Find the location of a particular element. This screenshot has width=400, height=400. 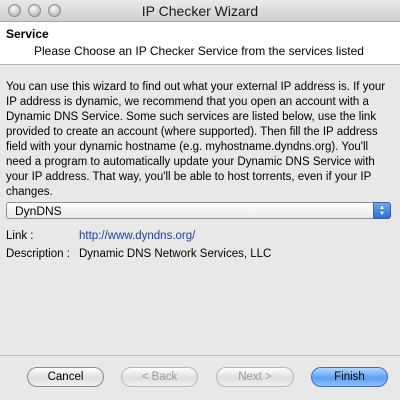

finish-button: Finish is located at coordinates (349, 377).